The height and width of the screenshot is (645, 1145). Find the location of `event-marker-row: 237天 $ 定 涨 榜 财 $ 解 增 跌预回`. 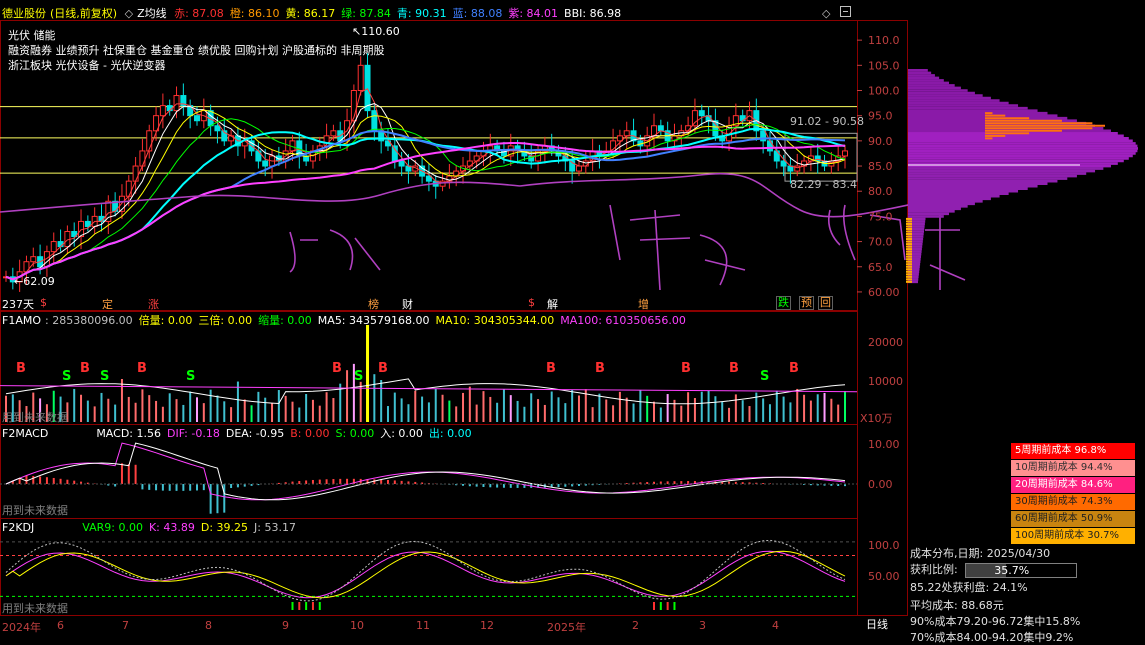

event-marker-row: 237天 $ 定 涨 榜 财 $ 解 增 跌预回 is located at coordinates (427, 304).